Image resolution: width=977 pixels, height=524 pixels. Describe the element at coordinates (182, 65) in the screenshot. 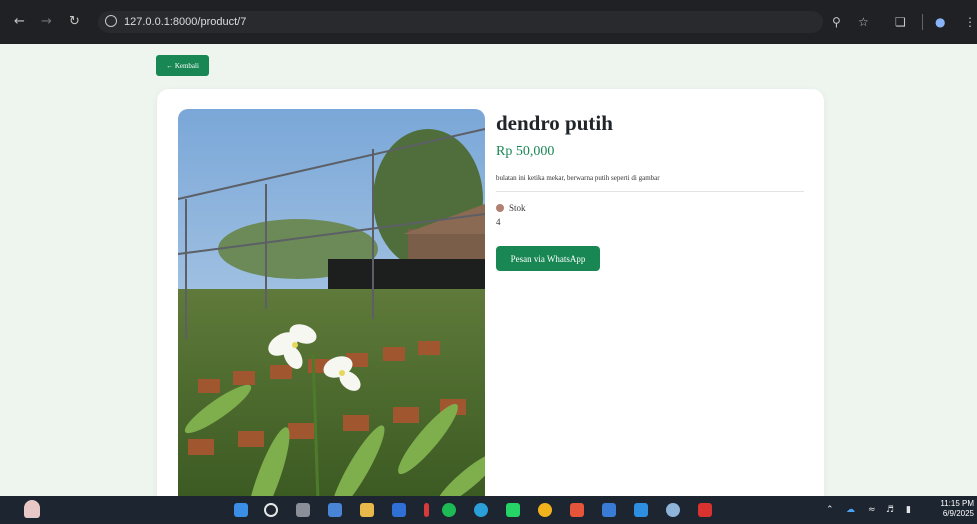

I see `back-button: ← Kembali` at that location.